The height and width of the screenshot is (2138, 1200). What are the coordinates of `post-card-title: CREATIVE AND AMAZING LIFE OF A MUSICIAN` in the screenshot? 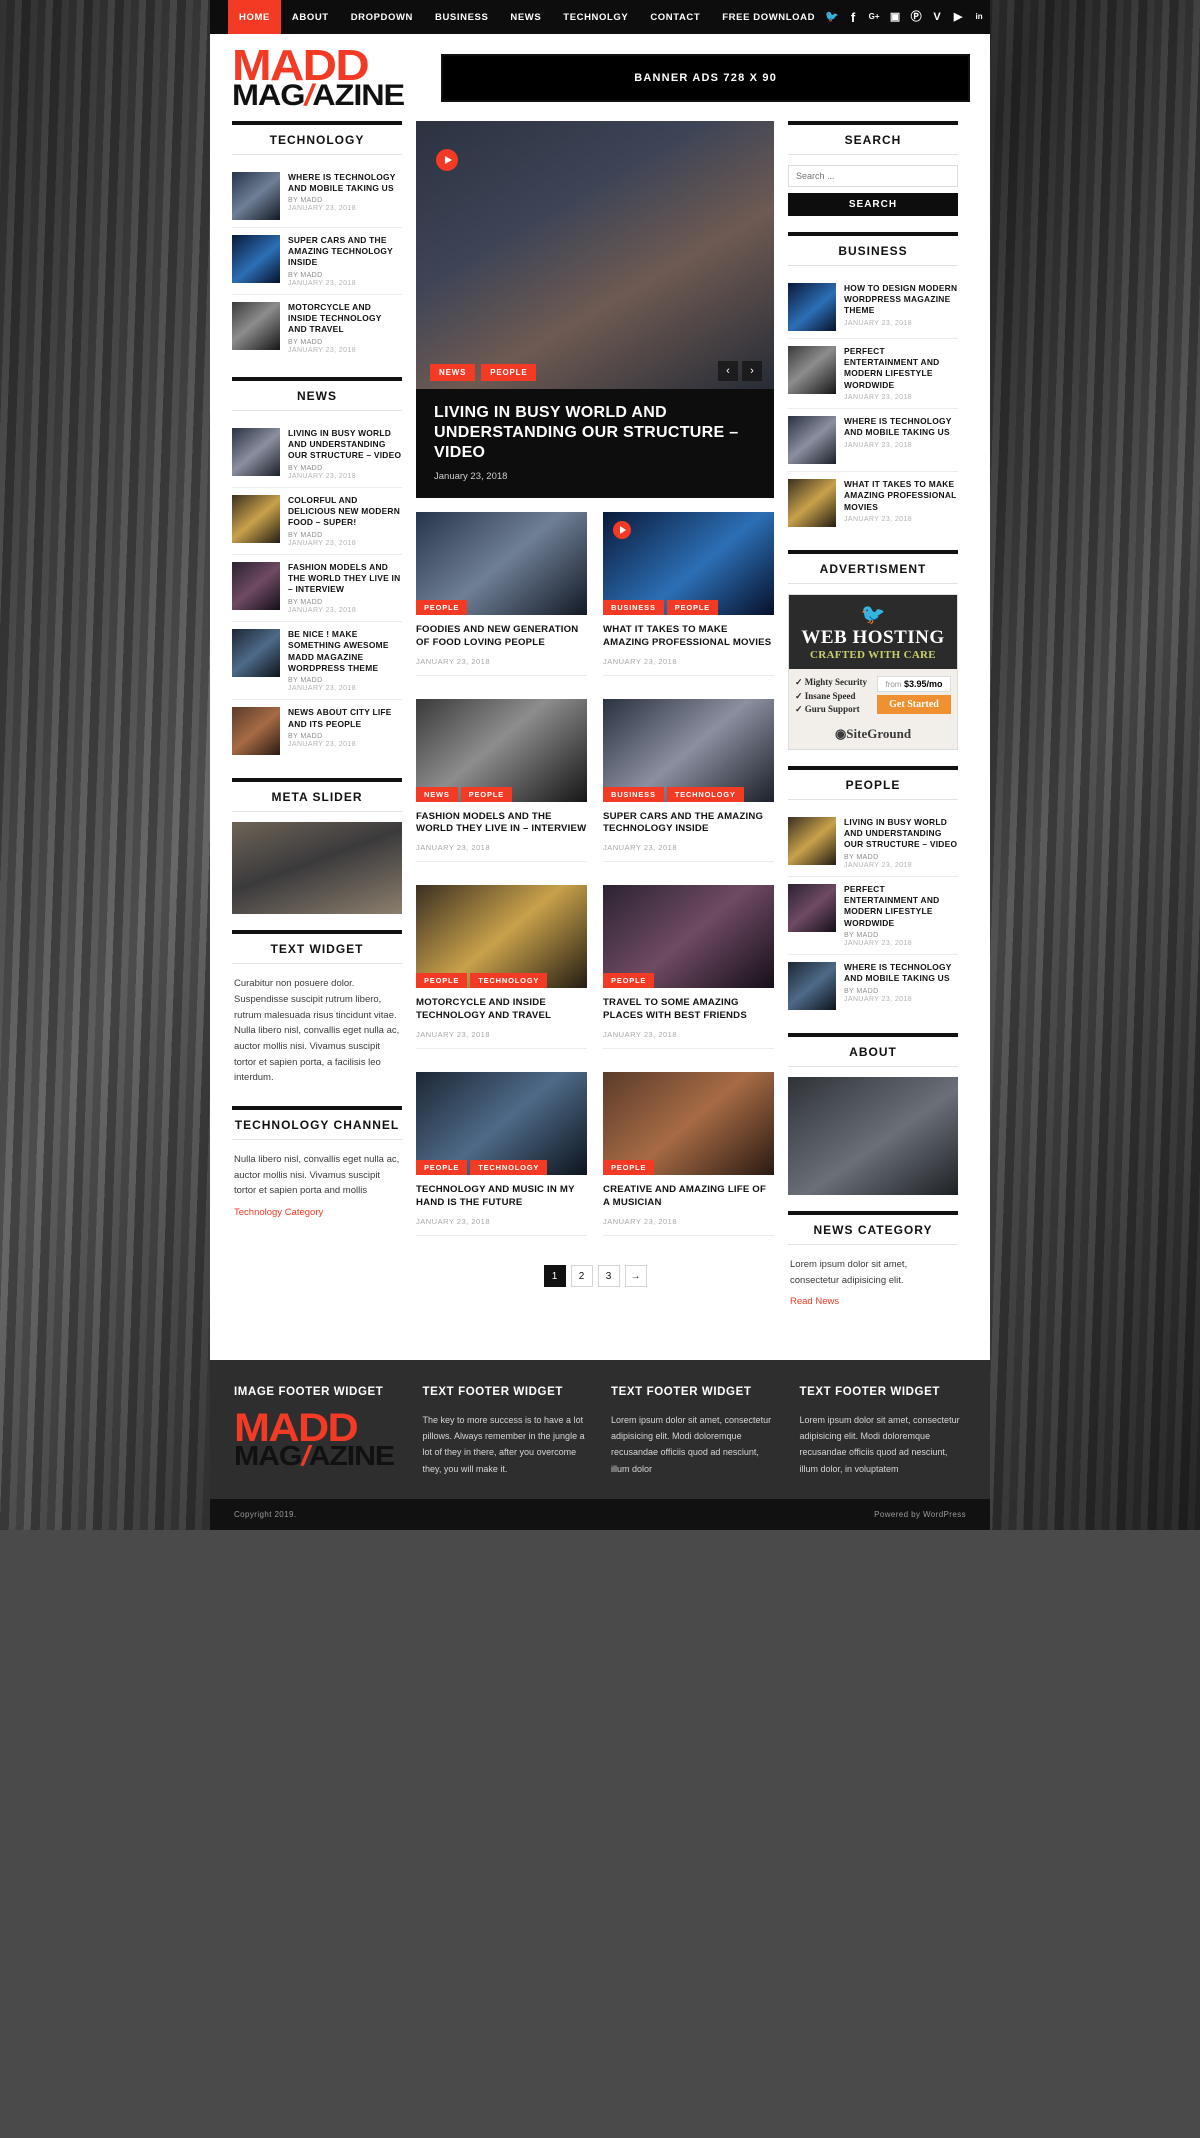 It's located at (688, 1197).